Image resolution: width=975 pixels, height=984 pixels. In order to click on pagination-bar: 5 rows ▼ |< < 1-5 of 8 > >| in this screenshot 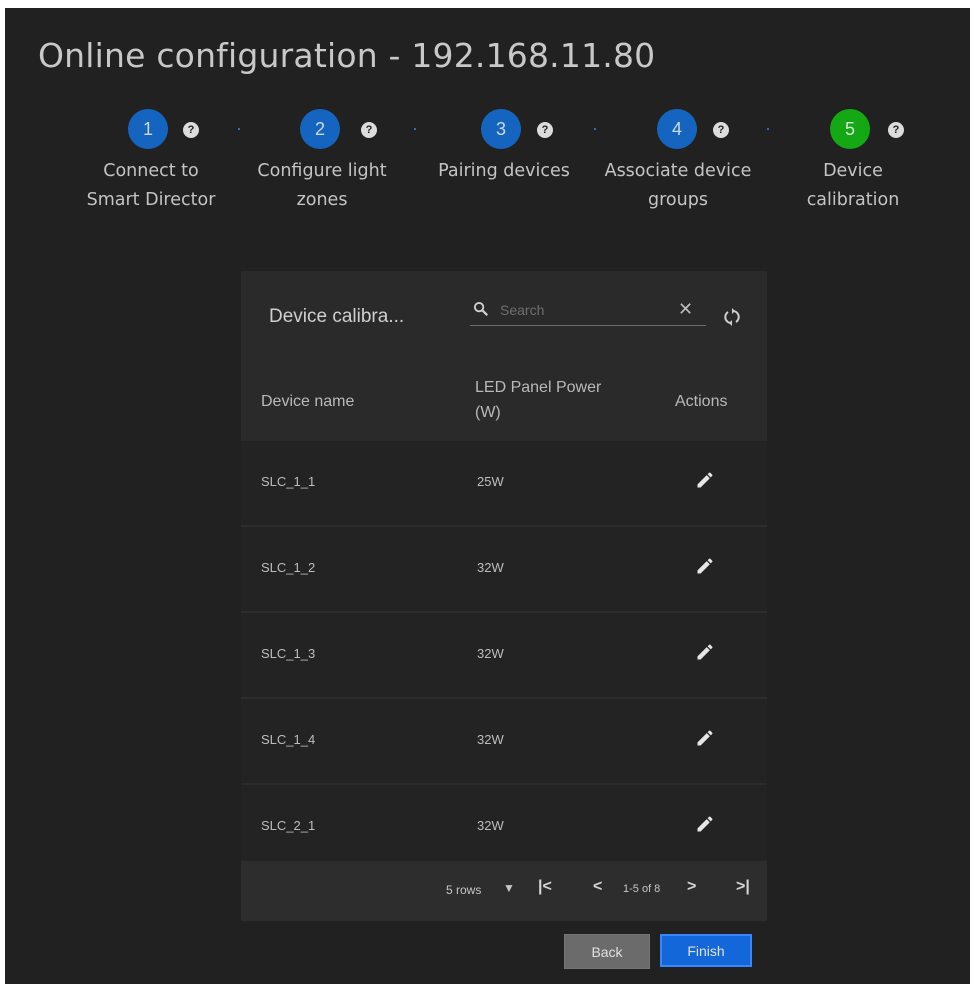, I will do `click(504, 891)`.